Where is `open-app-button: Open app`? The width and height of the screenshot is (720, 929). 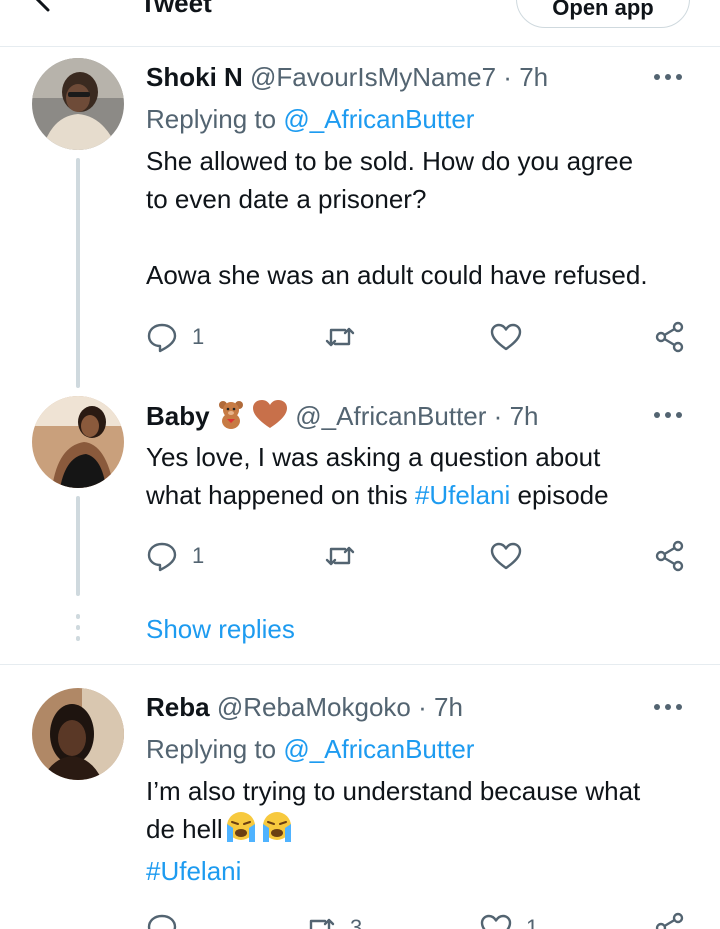 open-app-button: Open app is located at coordinates (603, 14).